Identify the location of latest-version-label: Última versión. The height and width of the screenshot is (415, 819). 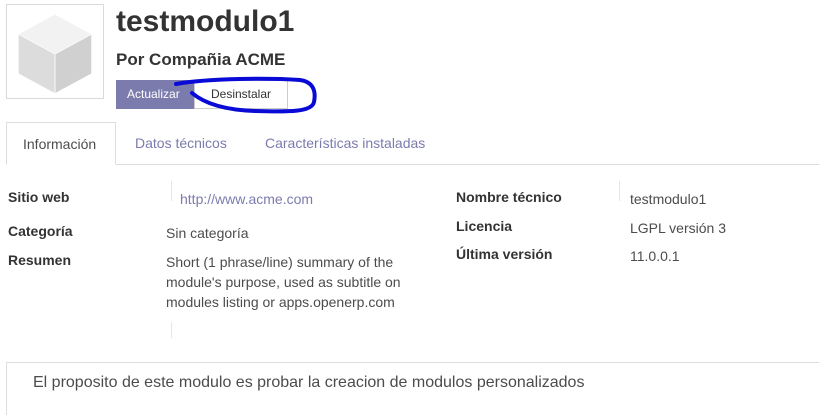
(504, 254).